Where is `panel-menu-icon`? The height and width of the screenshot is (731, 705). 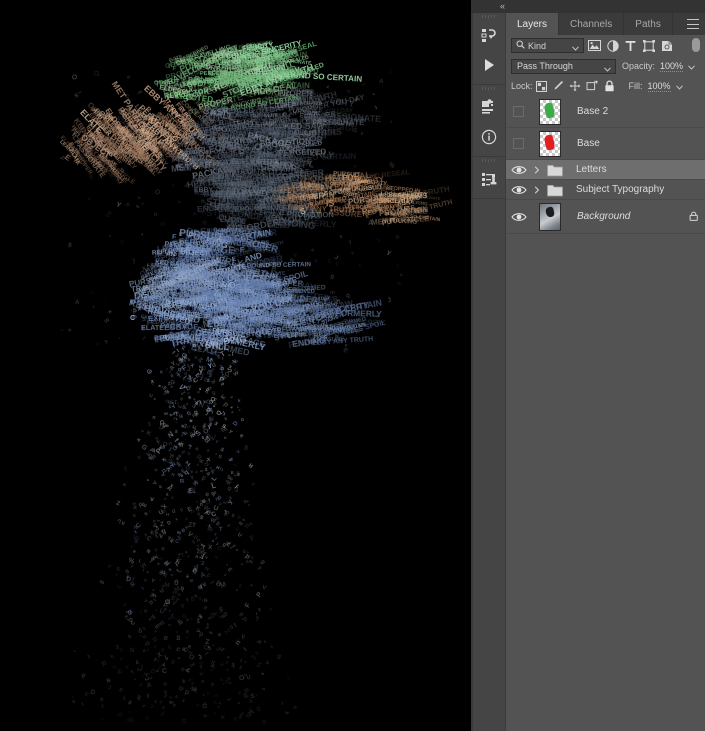 panel-menu-icon is located at coordinates (693, 24).